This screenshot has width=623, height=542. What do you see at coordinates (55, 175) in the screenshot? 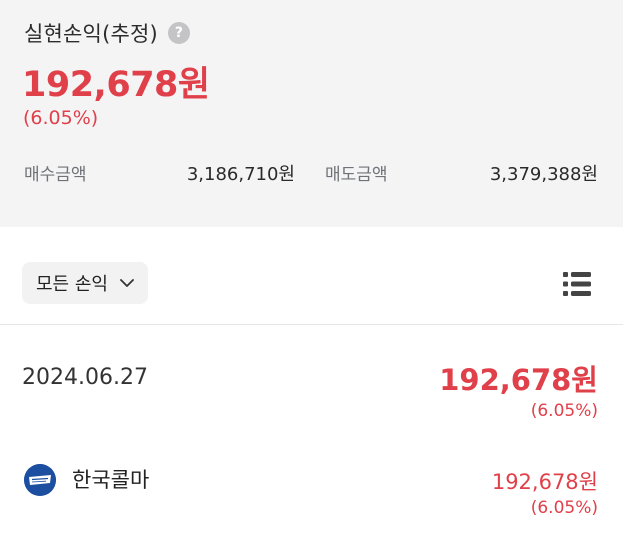
I see `buy-amount-label: 매수금액` at bounding box center [55, 175].